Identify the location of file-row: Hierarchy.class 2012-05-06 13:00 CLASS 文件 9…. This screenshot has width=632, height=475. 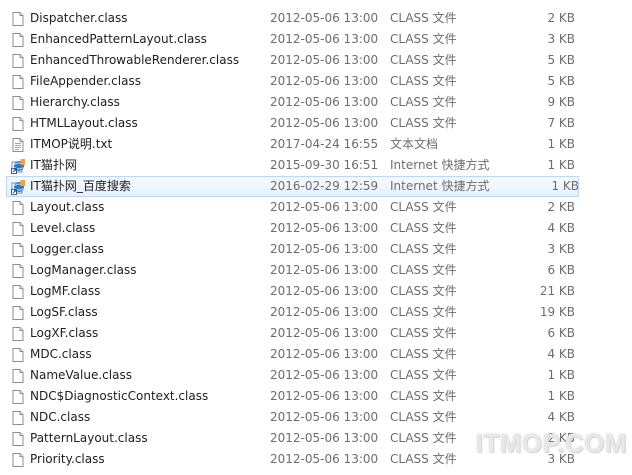
(316, 102).